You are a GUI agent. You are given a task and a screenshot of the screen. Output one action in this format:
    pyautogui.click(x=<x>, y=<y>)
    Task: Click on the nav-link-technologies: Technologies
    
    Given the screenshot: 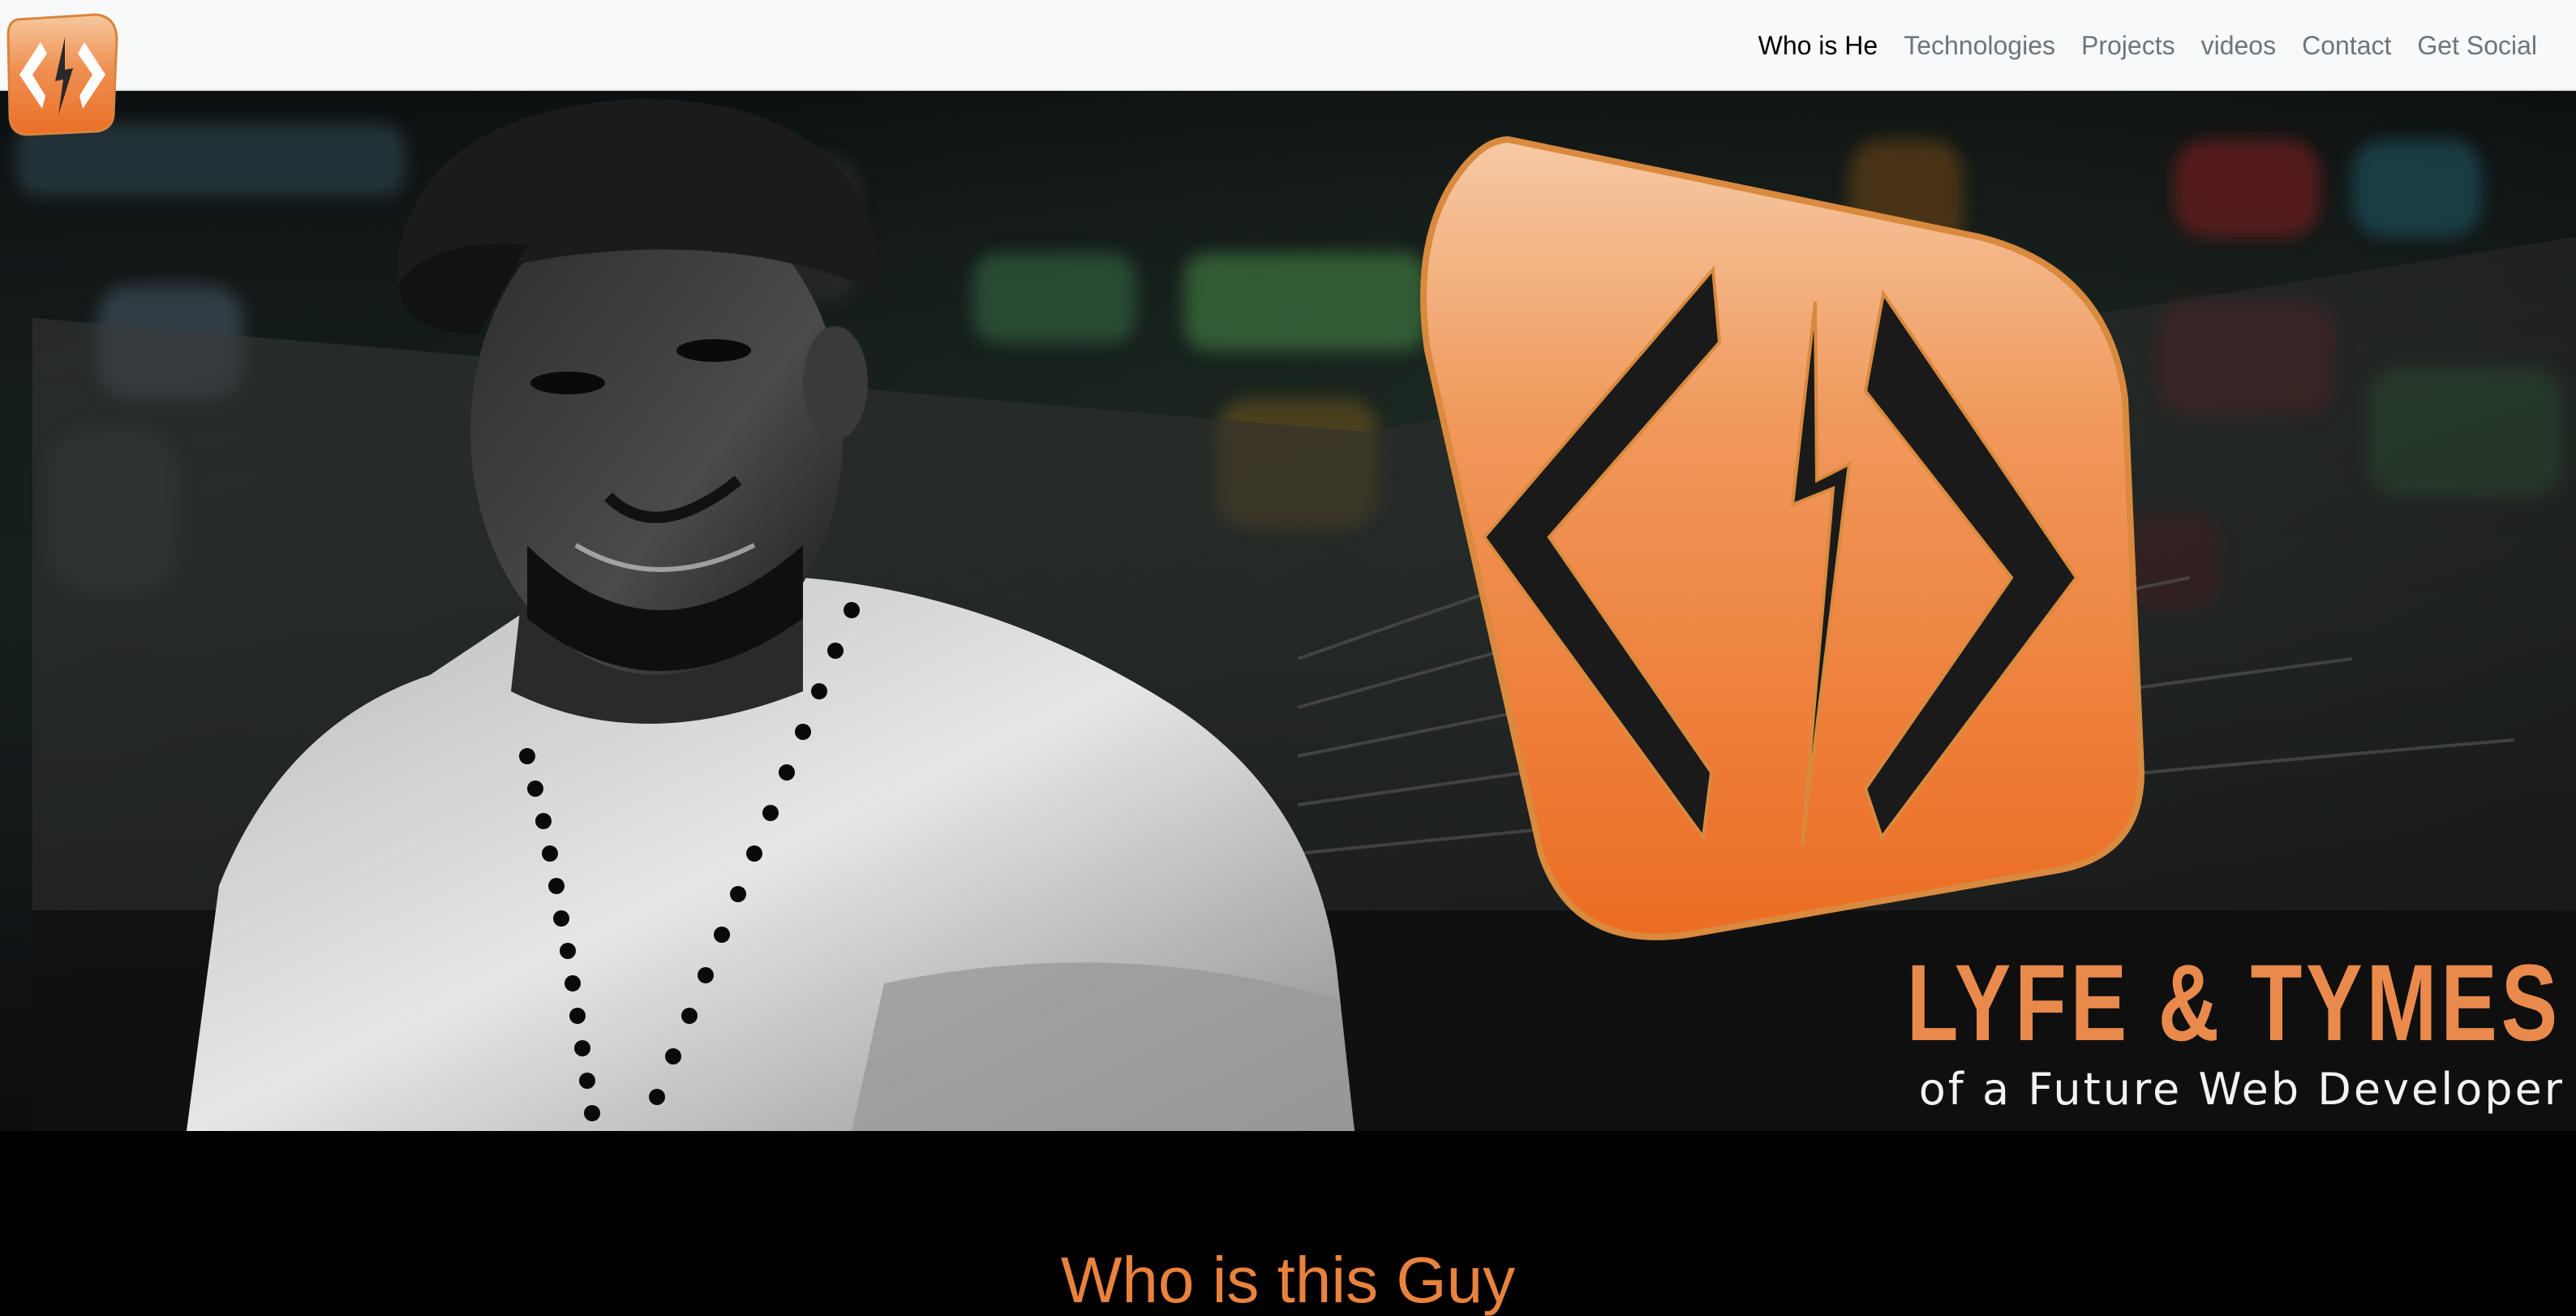 What is the action you would take?
    pyautogui.click(x=1980, y=46)
    